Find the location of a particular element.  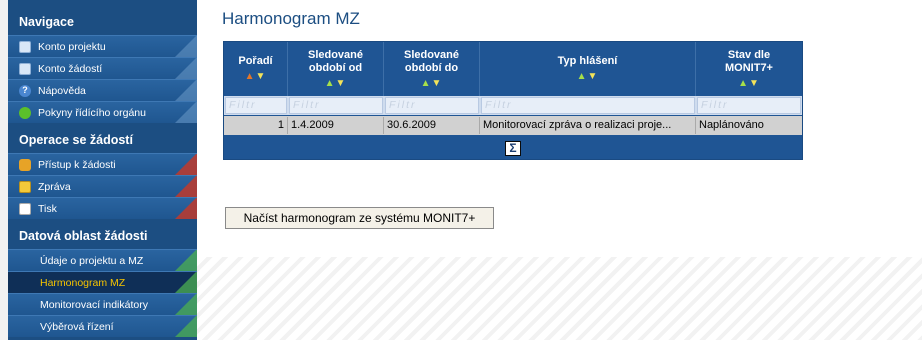

column-header-stav: Stav dle MONIT7+ ▲▼ is located at coordinates (749, 69).